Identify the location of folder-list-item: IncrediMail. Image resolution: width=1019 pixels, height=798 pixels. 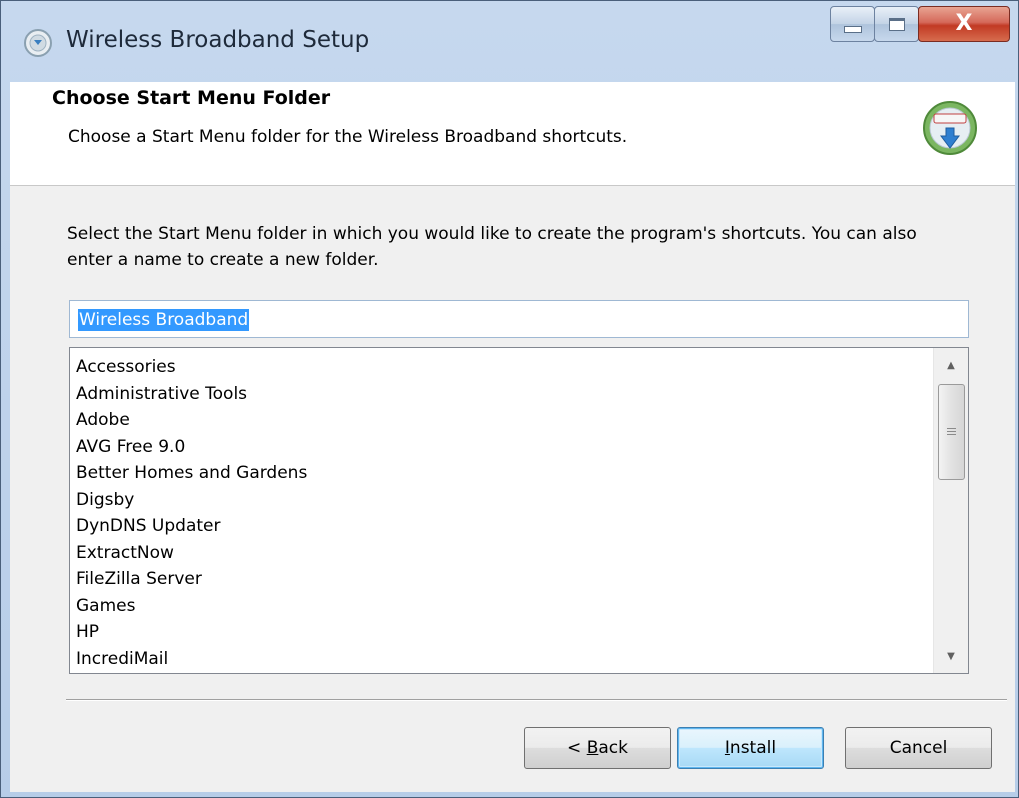
(502, 659).